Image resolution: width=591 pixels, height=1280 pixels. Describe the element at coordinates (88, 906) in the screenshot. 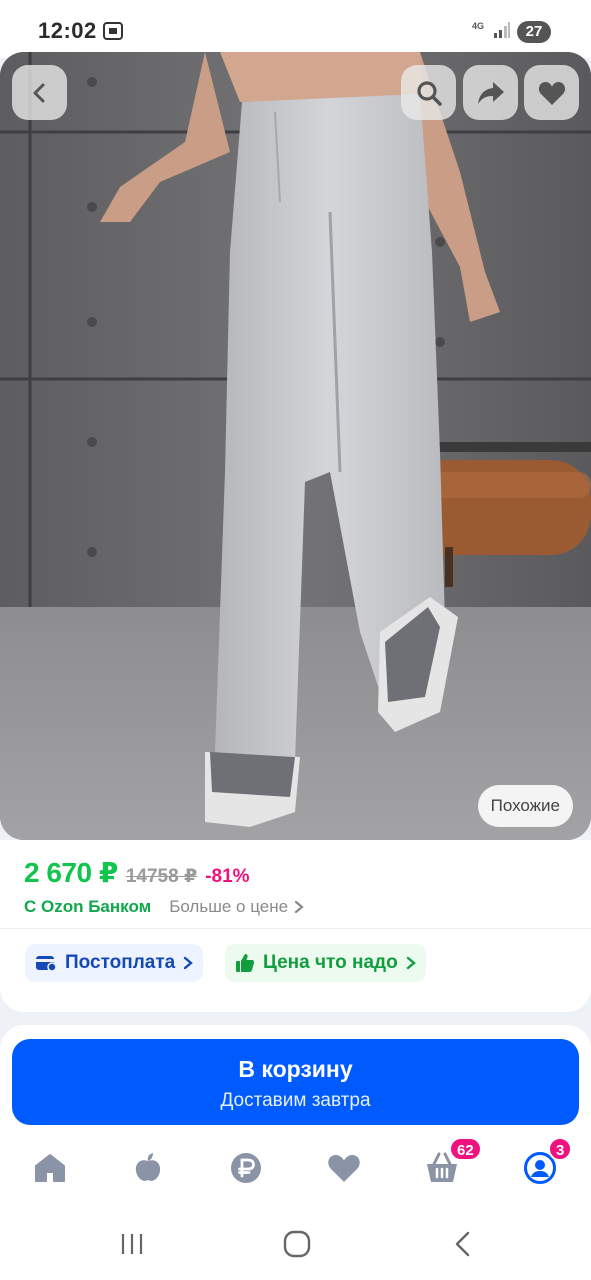

I see `ozon-bank-label: С Ozon Банком` at that location.